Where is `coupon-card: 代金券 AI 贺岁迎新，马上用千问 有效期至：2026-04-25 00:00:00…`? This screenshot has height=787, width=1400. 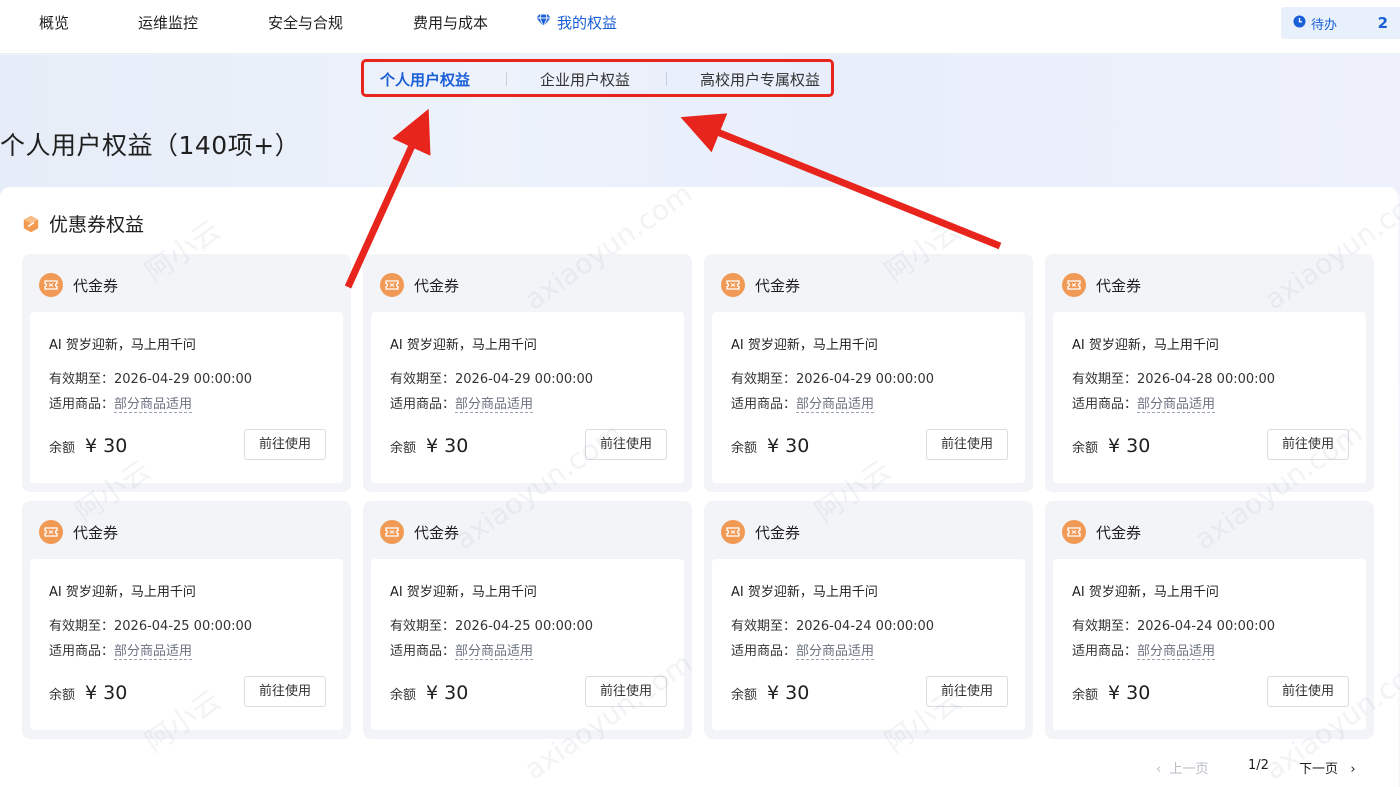
coupon-card: 代金券 AI 贺岁迎新，马上用千问 有效期至：2026-04-25 00:00:00… is located at coordinates (186, 620).